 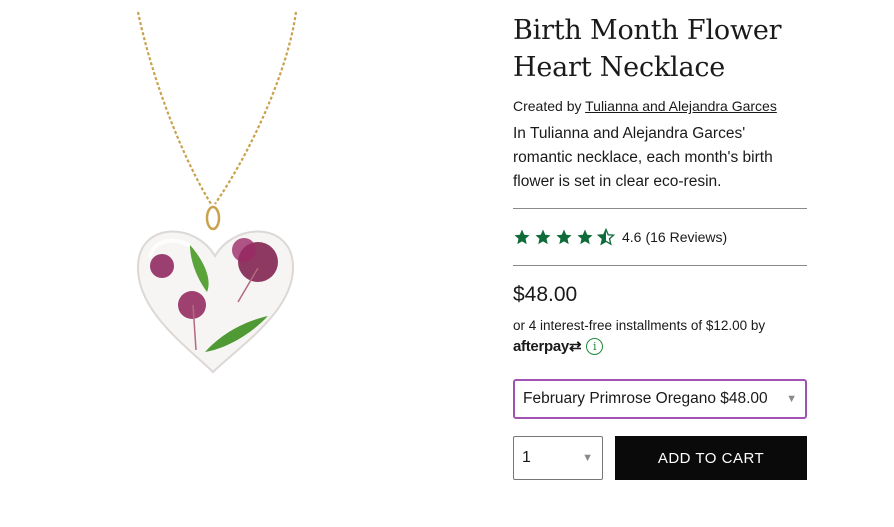 I want to click on afterpay-logo: afterpay⇄, so click(x=547, y=346).